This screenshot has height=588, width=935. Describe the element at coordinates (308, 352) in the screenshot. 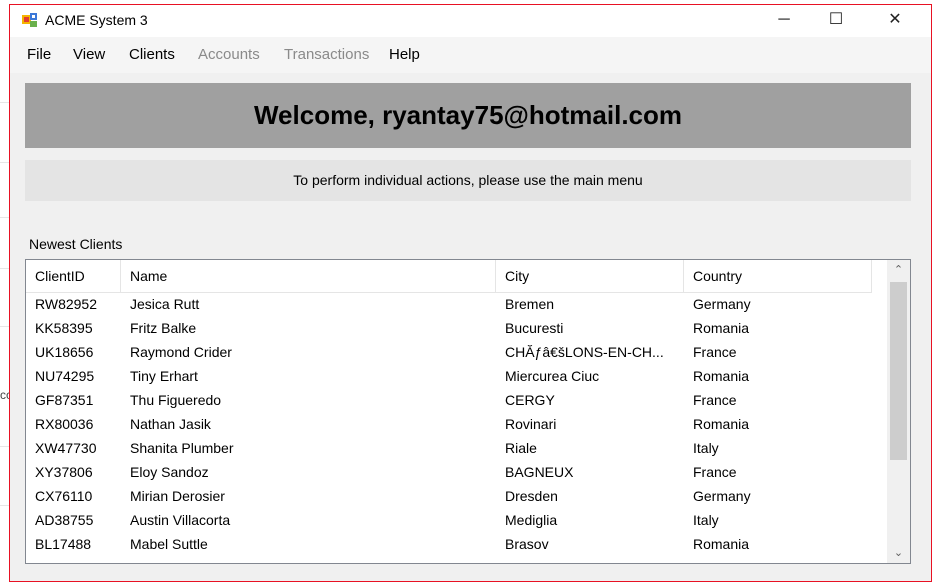

I see `cell-name: Raymond Crider` at that location.